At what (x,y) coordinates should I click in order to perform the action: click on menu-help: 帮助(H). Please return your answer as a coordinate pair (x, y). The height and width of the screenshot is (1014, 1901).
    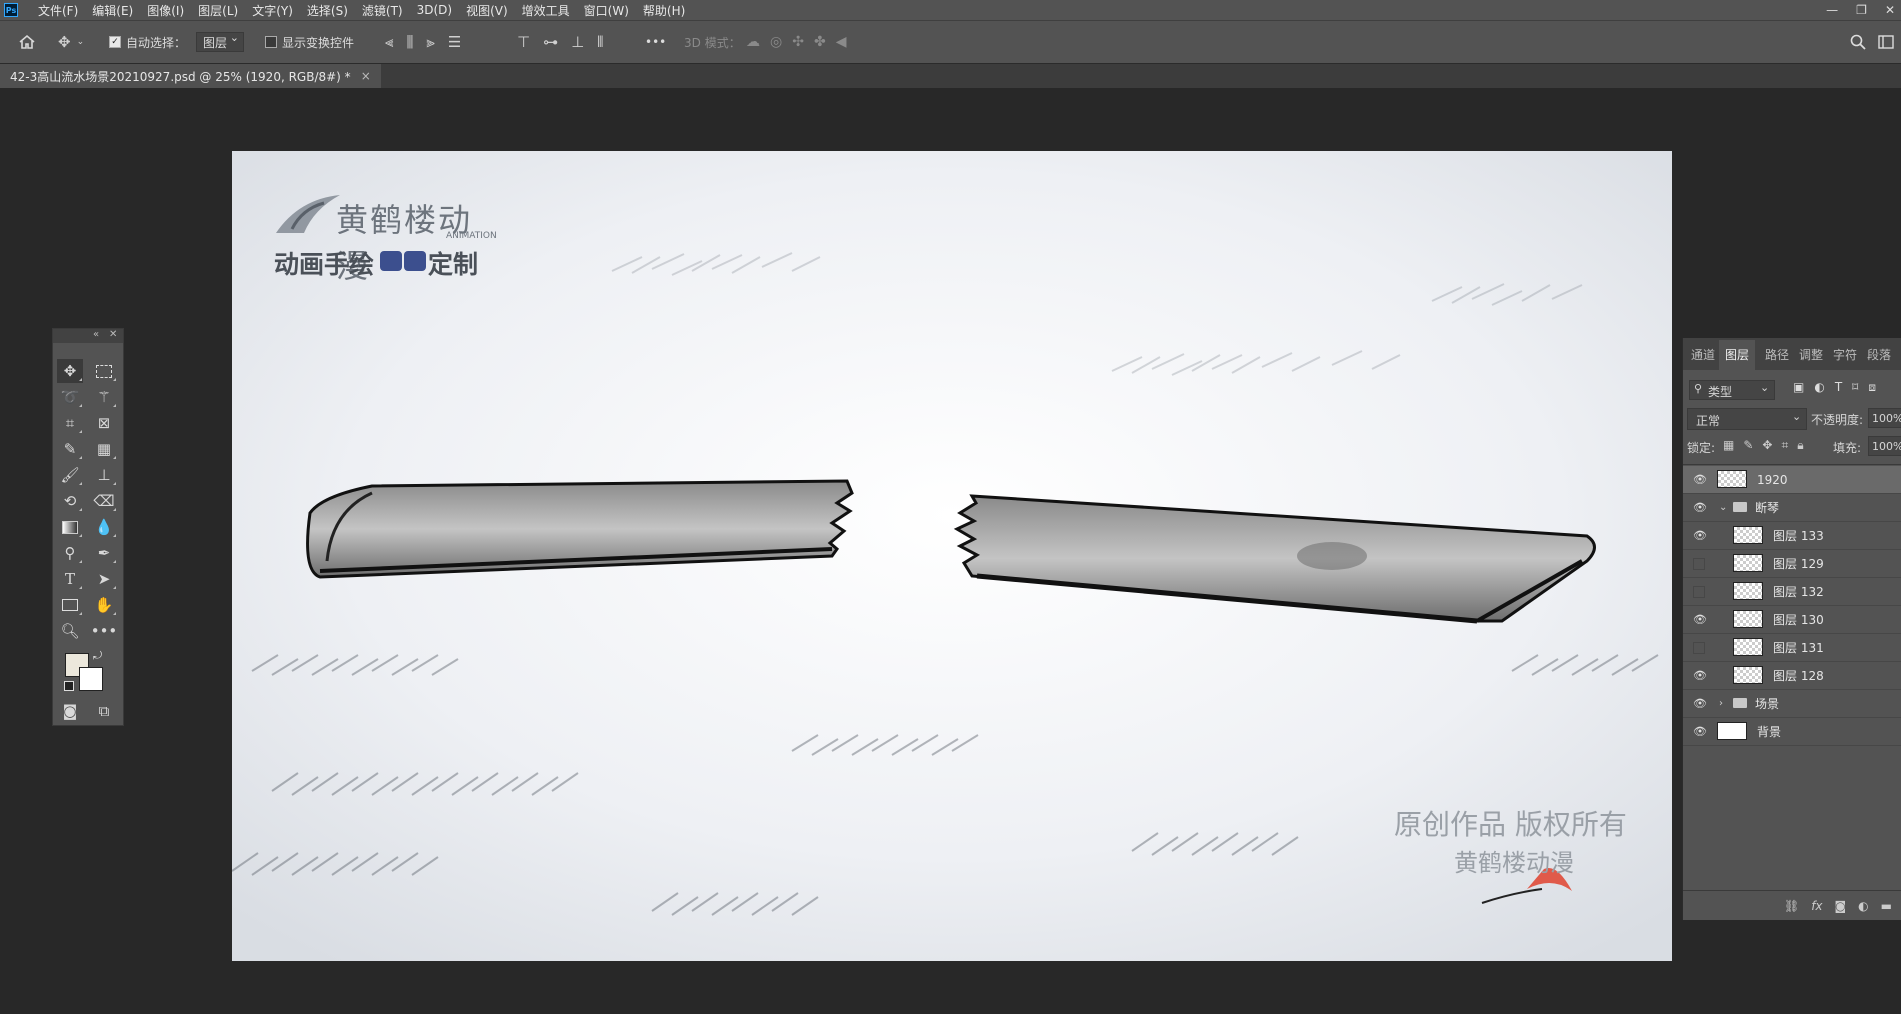
    Looking at the image, I should click on (664, 10).